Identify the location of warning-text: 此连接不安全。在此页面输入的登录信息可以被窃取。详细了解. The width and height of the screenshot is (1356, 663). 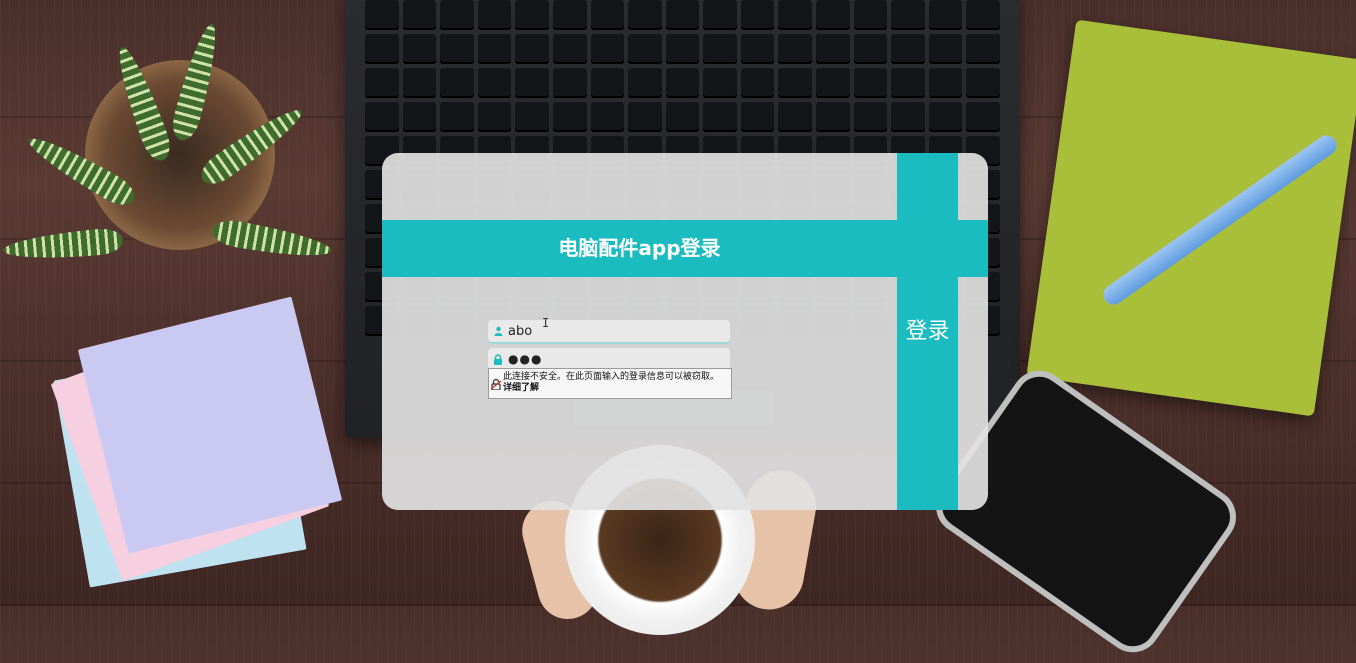
(615, 381).